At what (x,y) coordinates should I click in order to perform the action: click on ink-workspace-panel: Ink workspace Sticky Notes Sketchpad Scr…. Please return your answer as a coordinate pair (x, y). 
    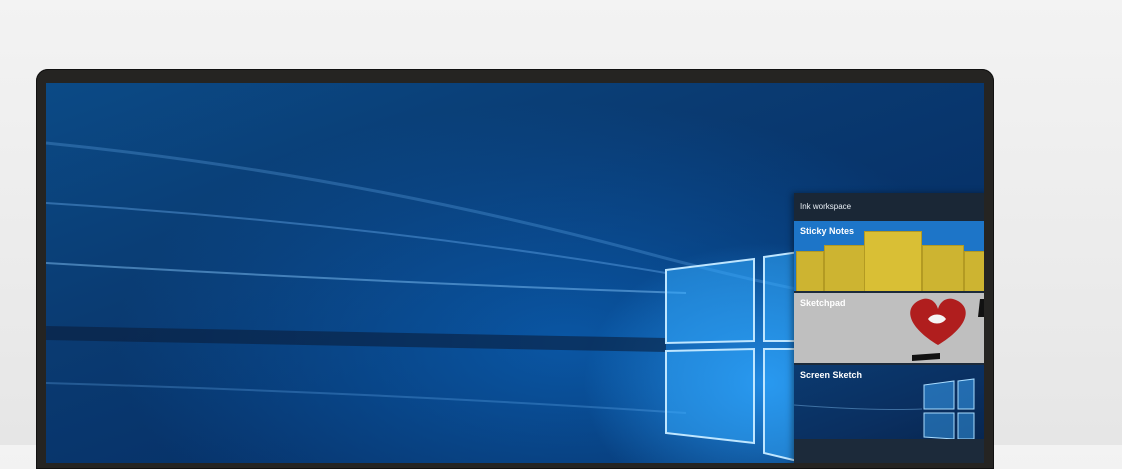
    Looking at the image, I should click on (889, 328).